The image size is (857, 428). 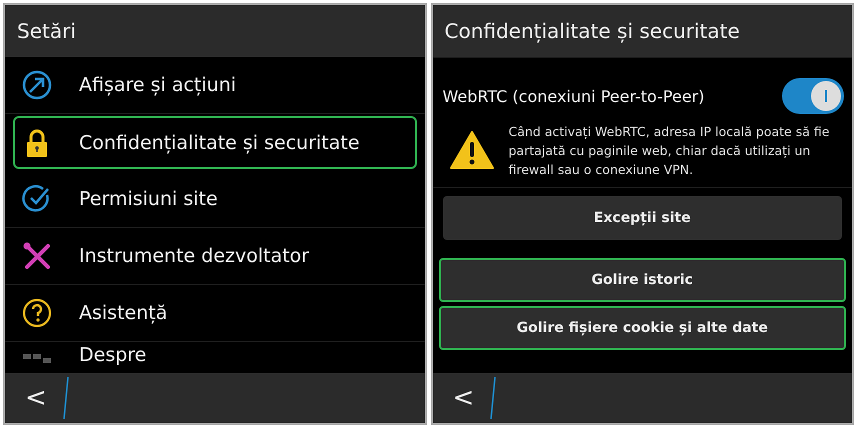 What do you see at coordinates (214, 142) in the screenshot?
I see `settings-item: Confidențialitate și securitate` at bounding box center [214, 142].